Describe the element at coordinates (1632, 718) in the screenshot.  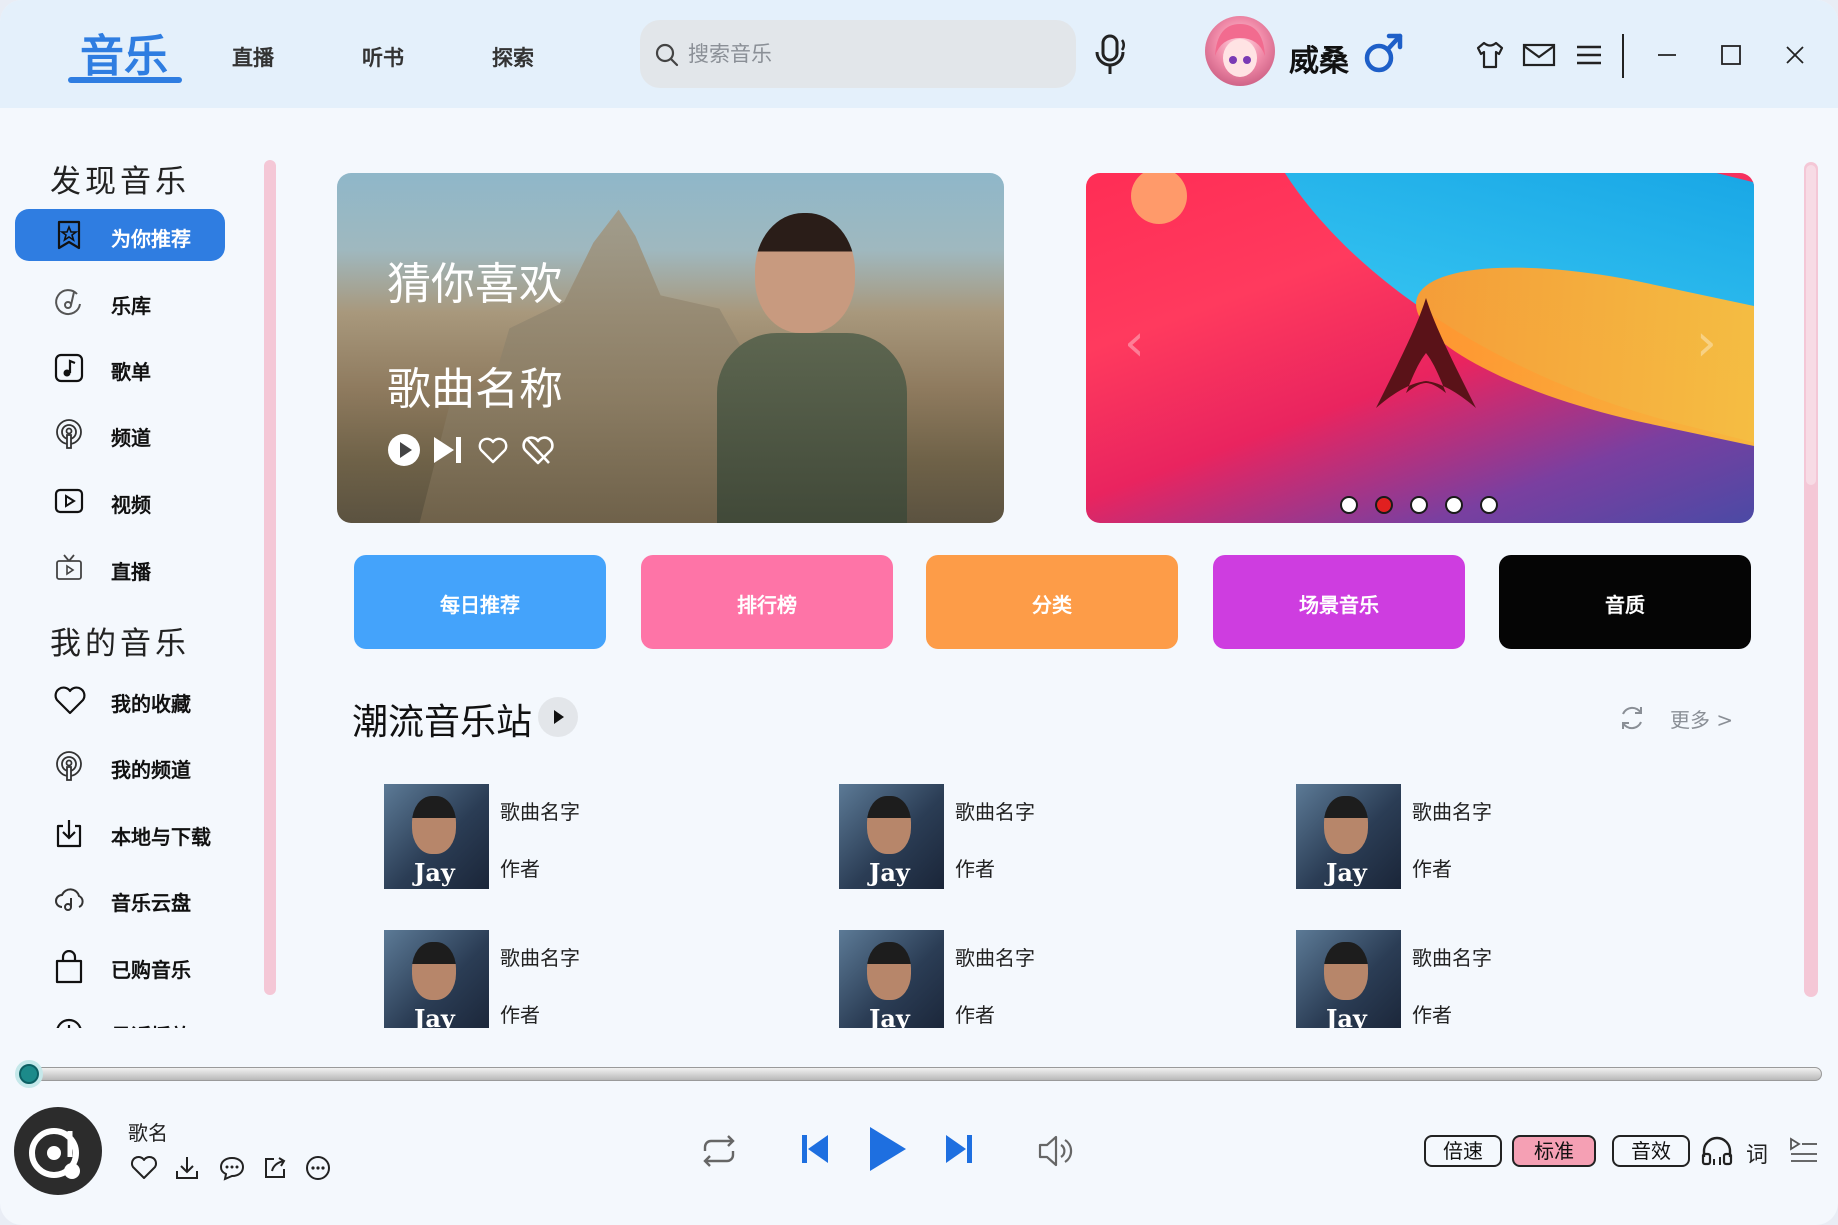
I see `refresh-icon` at that location.